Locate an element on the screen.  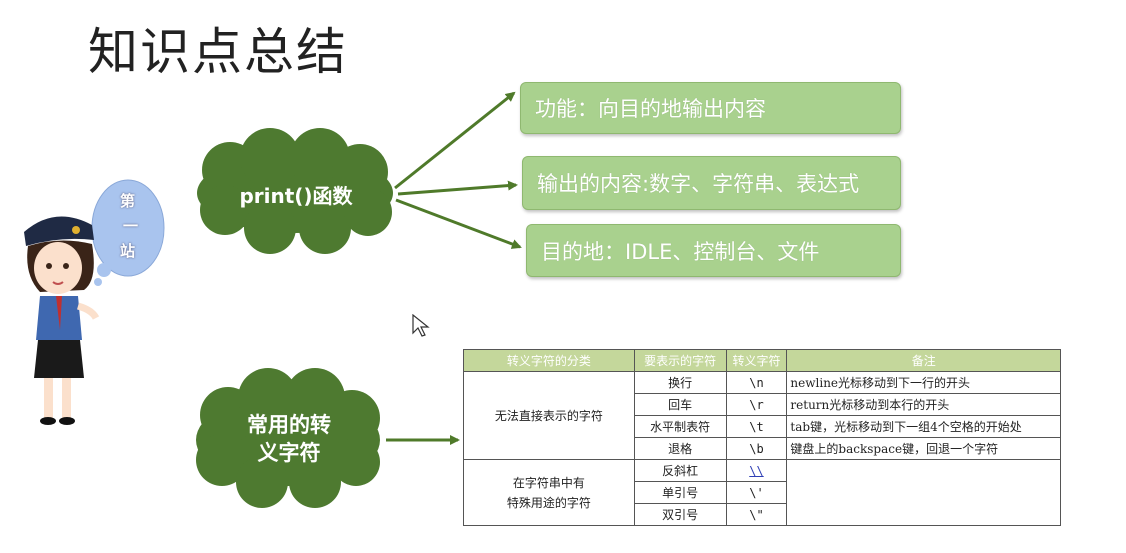
escape-cloud-line-2: 义字符 is located at coordinates (289, 453).